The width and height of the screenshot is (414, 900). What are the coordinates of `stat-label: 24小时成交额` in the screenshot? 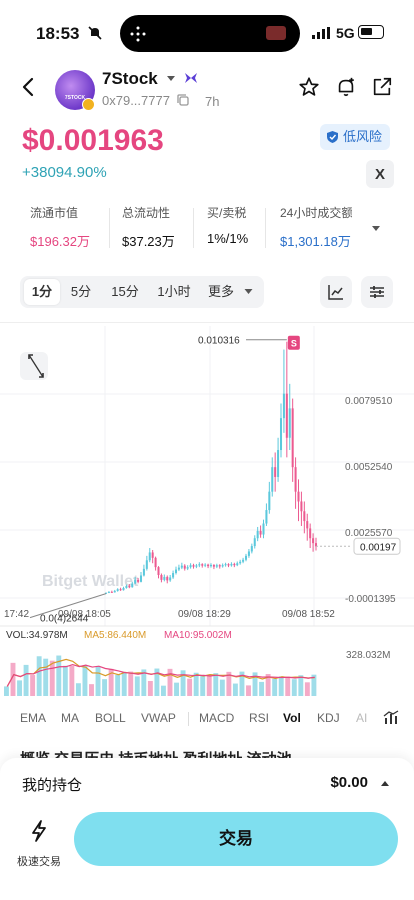 It's located at (316, 213).